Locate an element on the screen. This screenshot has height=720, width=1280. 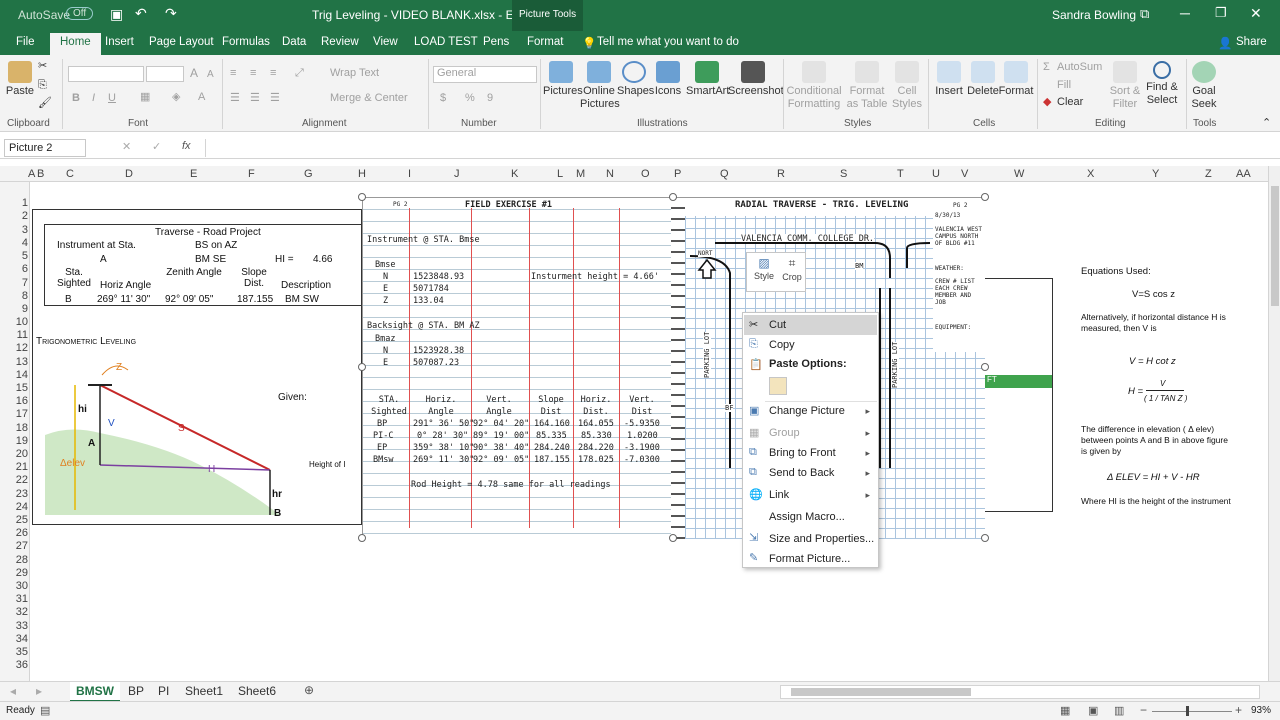
menu-item-send-to-back: Send to Back is located at coordinates (801, 473).